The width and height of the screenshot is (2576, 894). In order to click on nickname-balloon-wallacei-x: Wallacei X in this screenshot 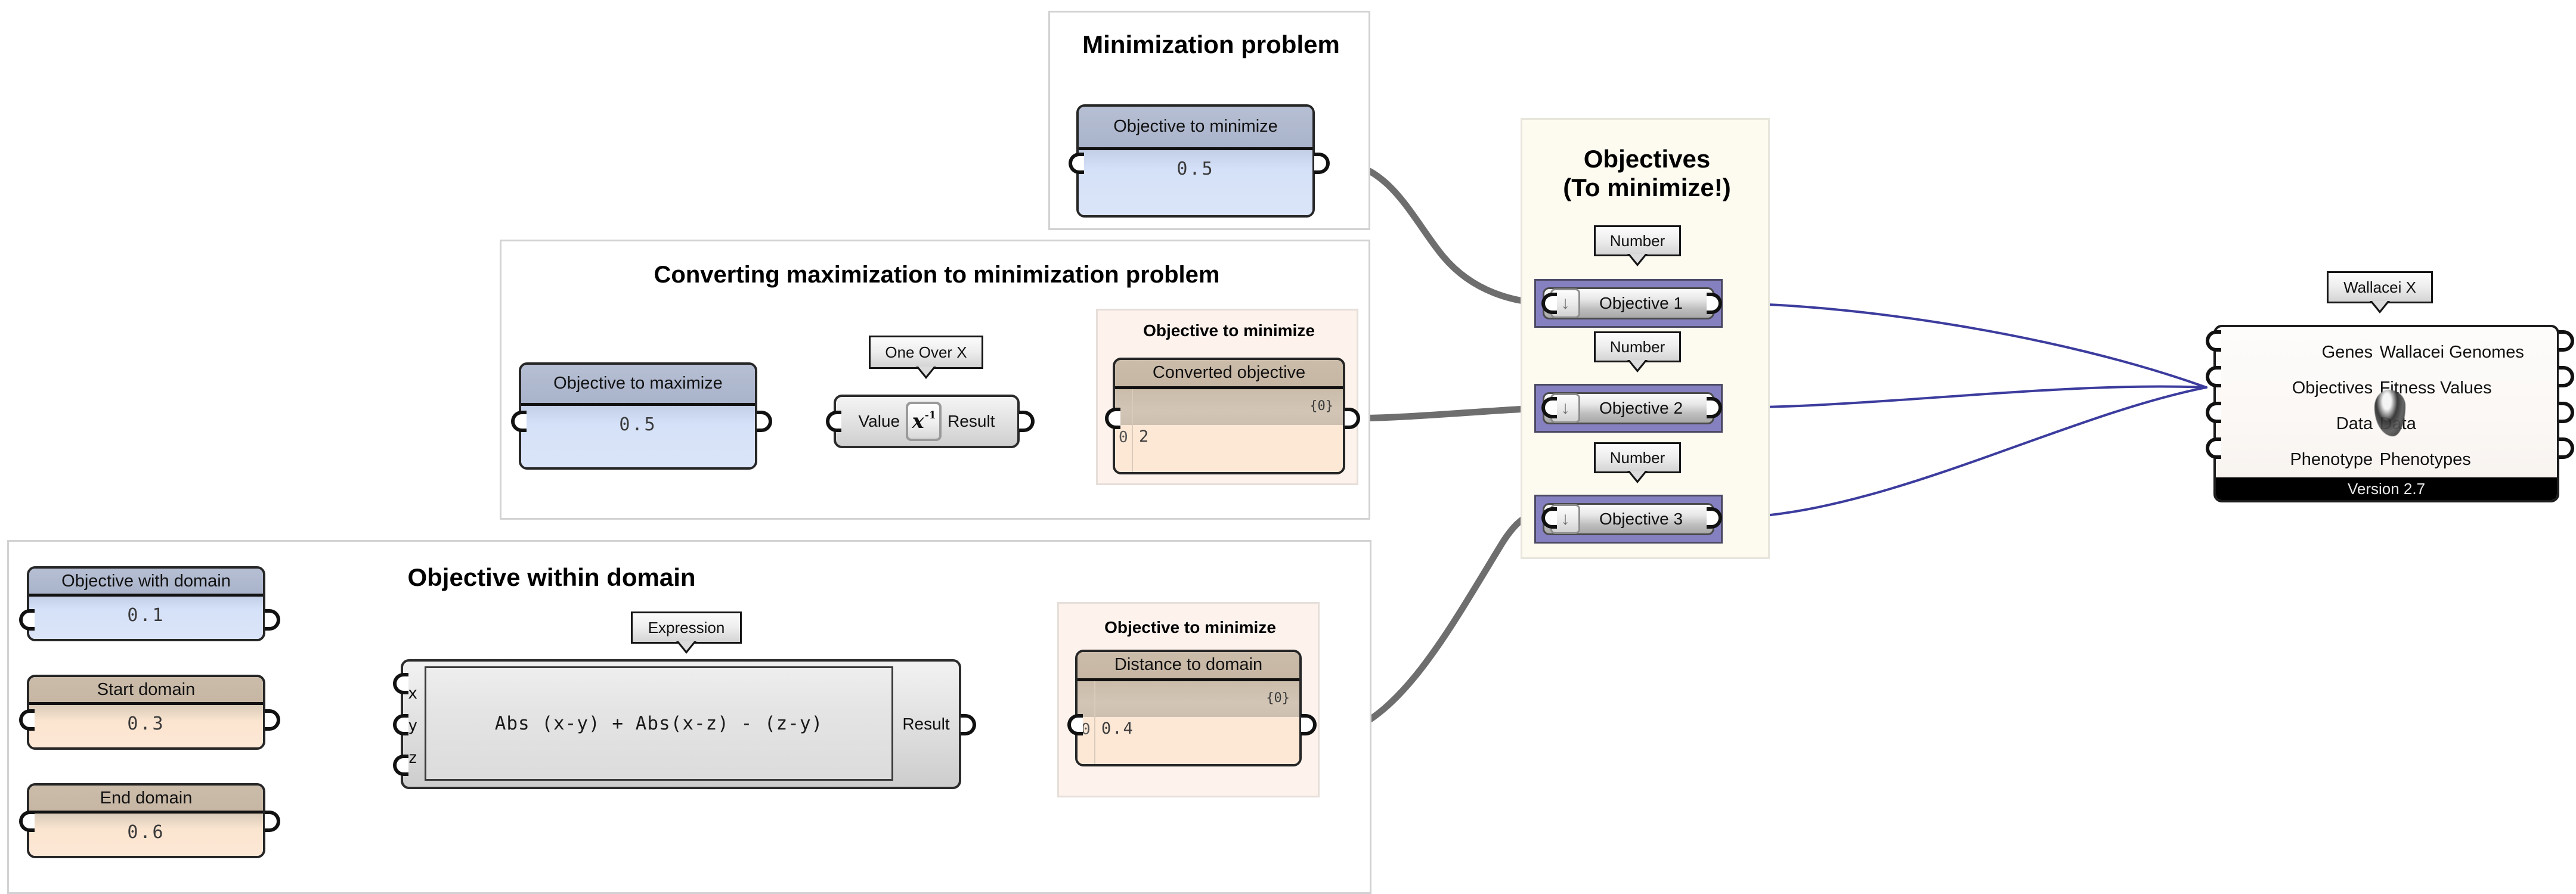, I will do `click(2380, 292)`.